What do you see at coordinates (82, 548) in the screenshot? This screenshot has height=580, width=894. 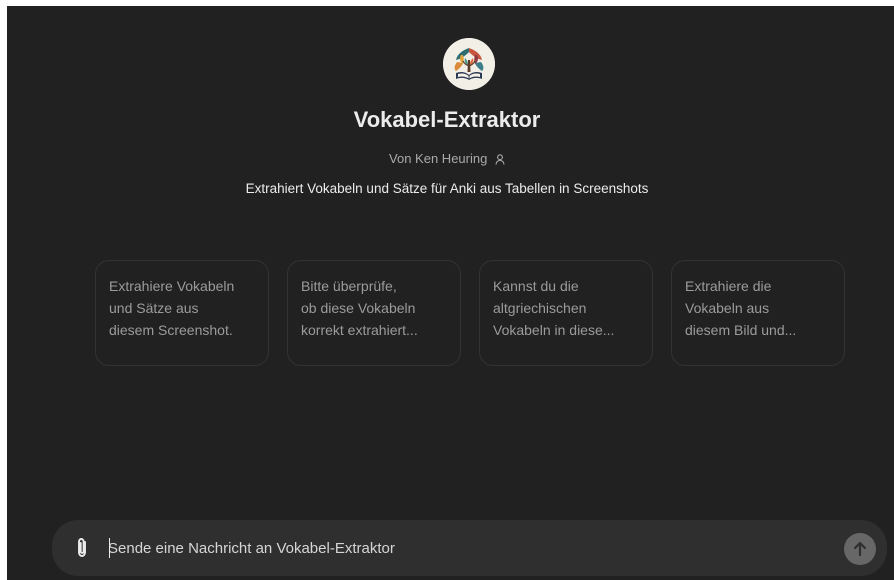 I see `paperclip-icon` at bounding box center [82, 548].